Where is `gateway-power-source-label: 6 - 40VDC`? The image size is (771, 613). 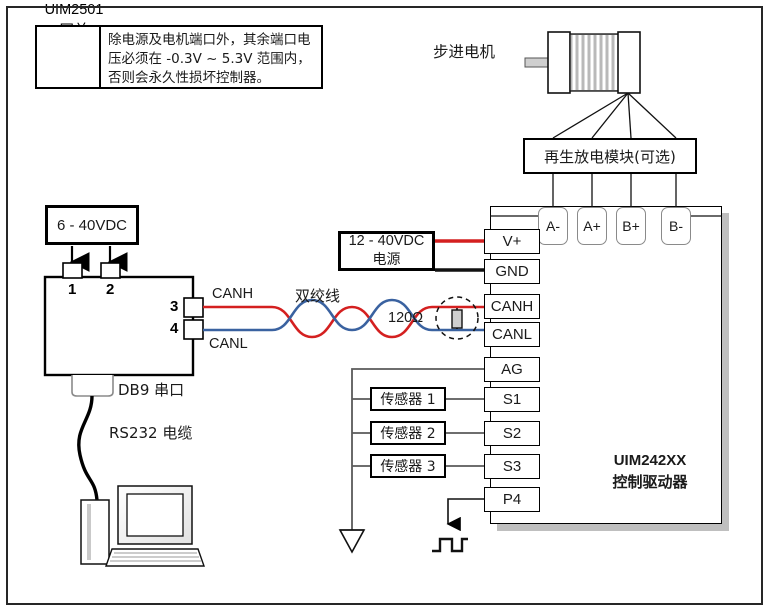
gateway-power-source-label: 6 - 40VDC is located at coordinates (92, 225).